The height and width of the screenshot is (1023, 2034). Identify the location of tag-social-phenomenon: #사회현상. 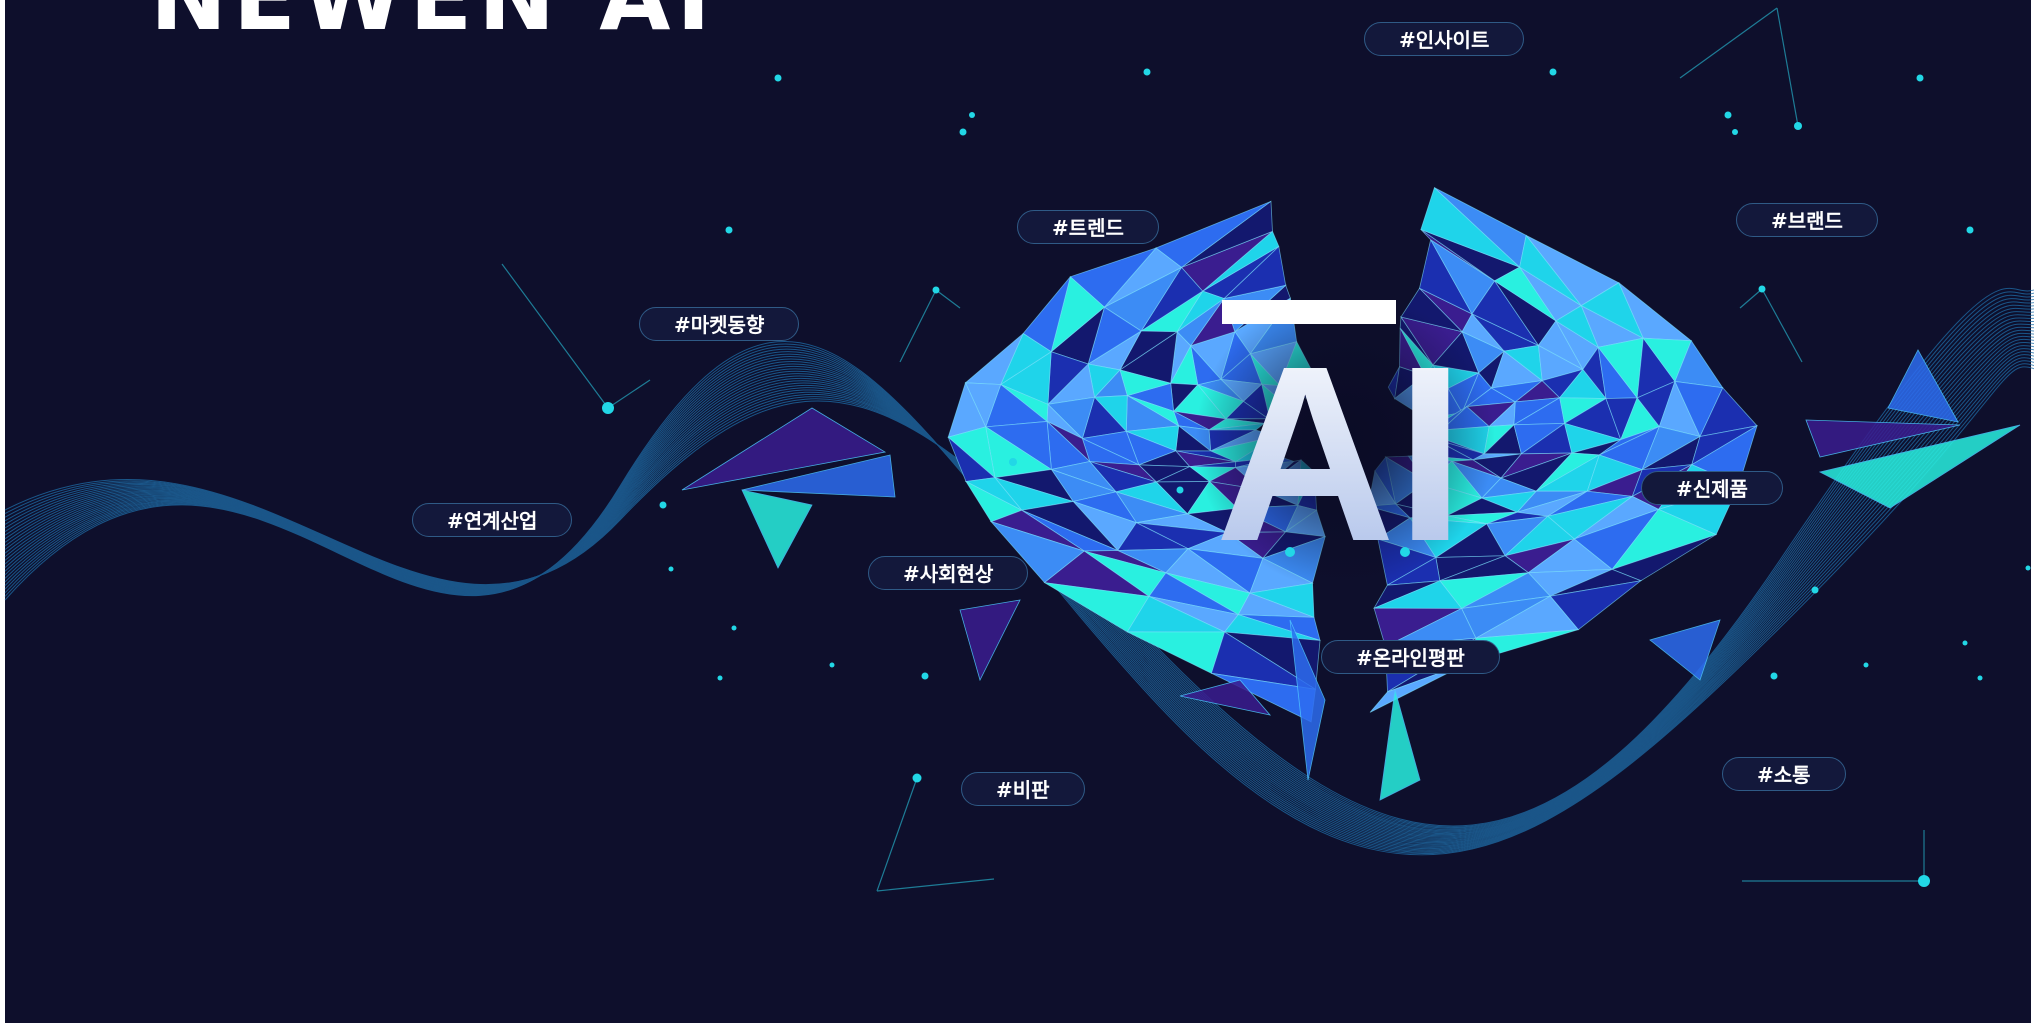
(948, 573).